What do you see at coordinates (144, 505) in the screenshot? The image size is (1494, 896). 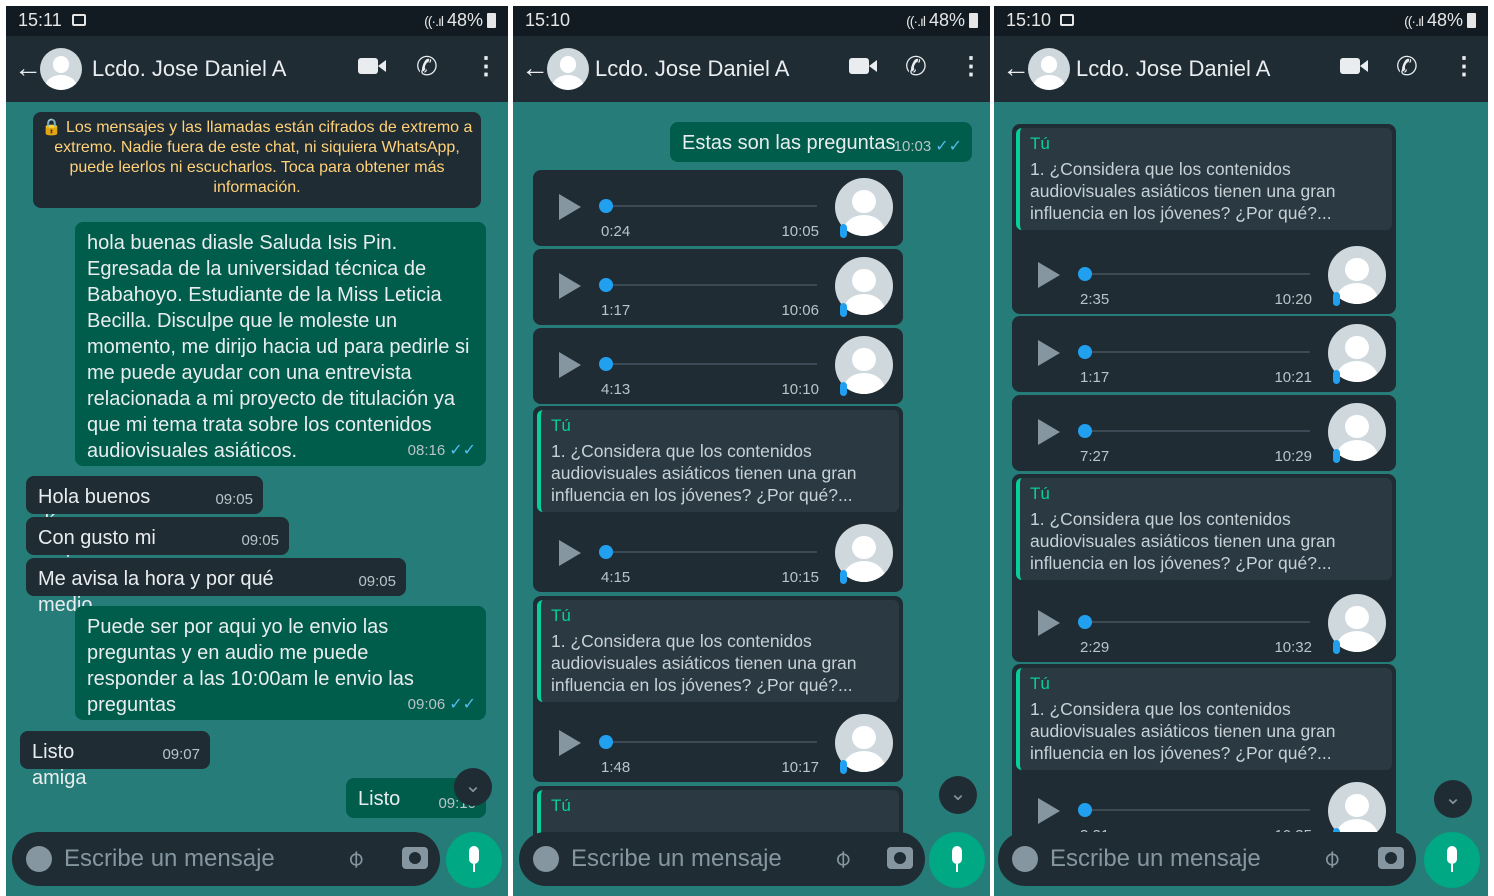 I see `message-incoming: Hola buenos días 09:05` at bounding box center [144, 505].